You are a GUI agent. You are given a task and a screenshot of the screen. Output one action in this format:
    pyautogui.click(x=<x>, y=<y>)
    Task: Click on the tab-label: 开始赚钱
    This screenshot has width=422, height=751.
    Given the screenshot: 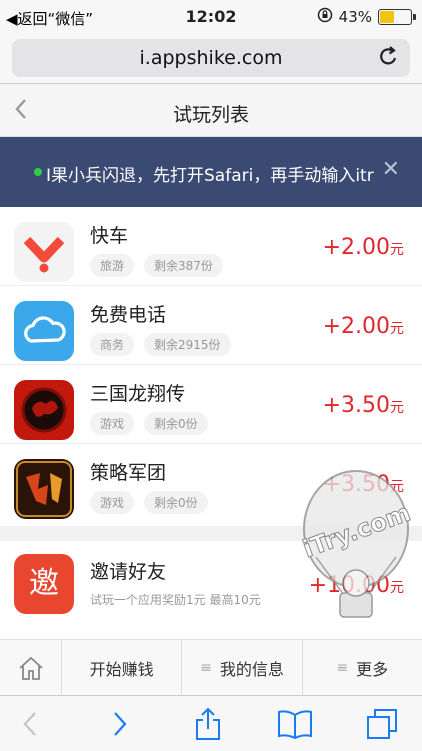 What is the action you would take?
    pyautogui.click(x=121, y=669)
    